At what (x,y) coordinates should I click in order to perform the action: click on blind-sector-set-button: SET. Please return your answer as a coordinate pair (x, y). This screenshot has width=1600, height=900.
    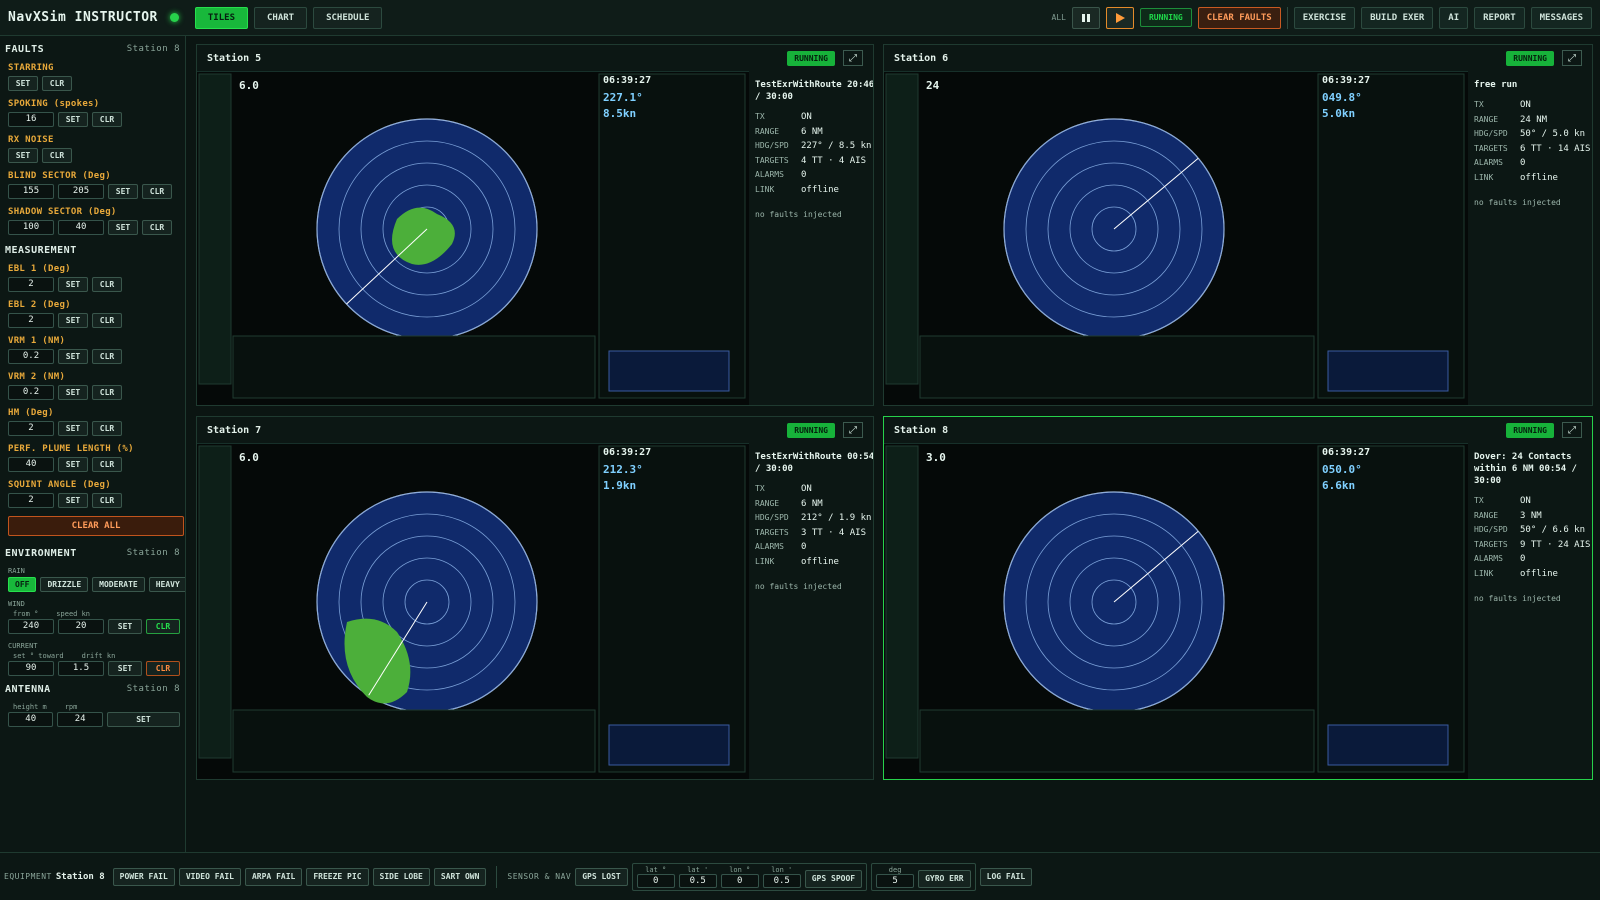
    Looking at the image, I should click on (123, 191).